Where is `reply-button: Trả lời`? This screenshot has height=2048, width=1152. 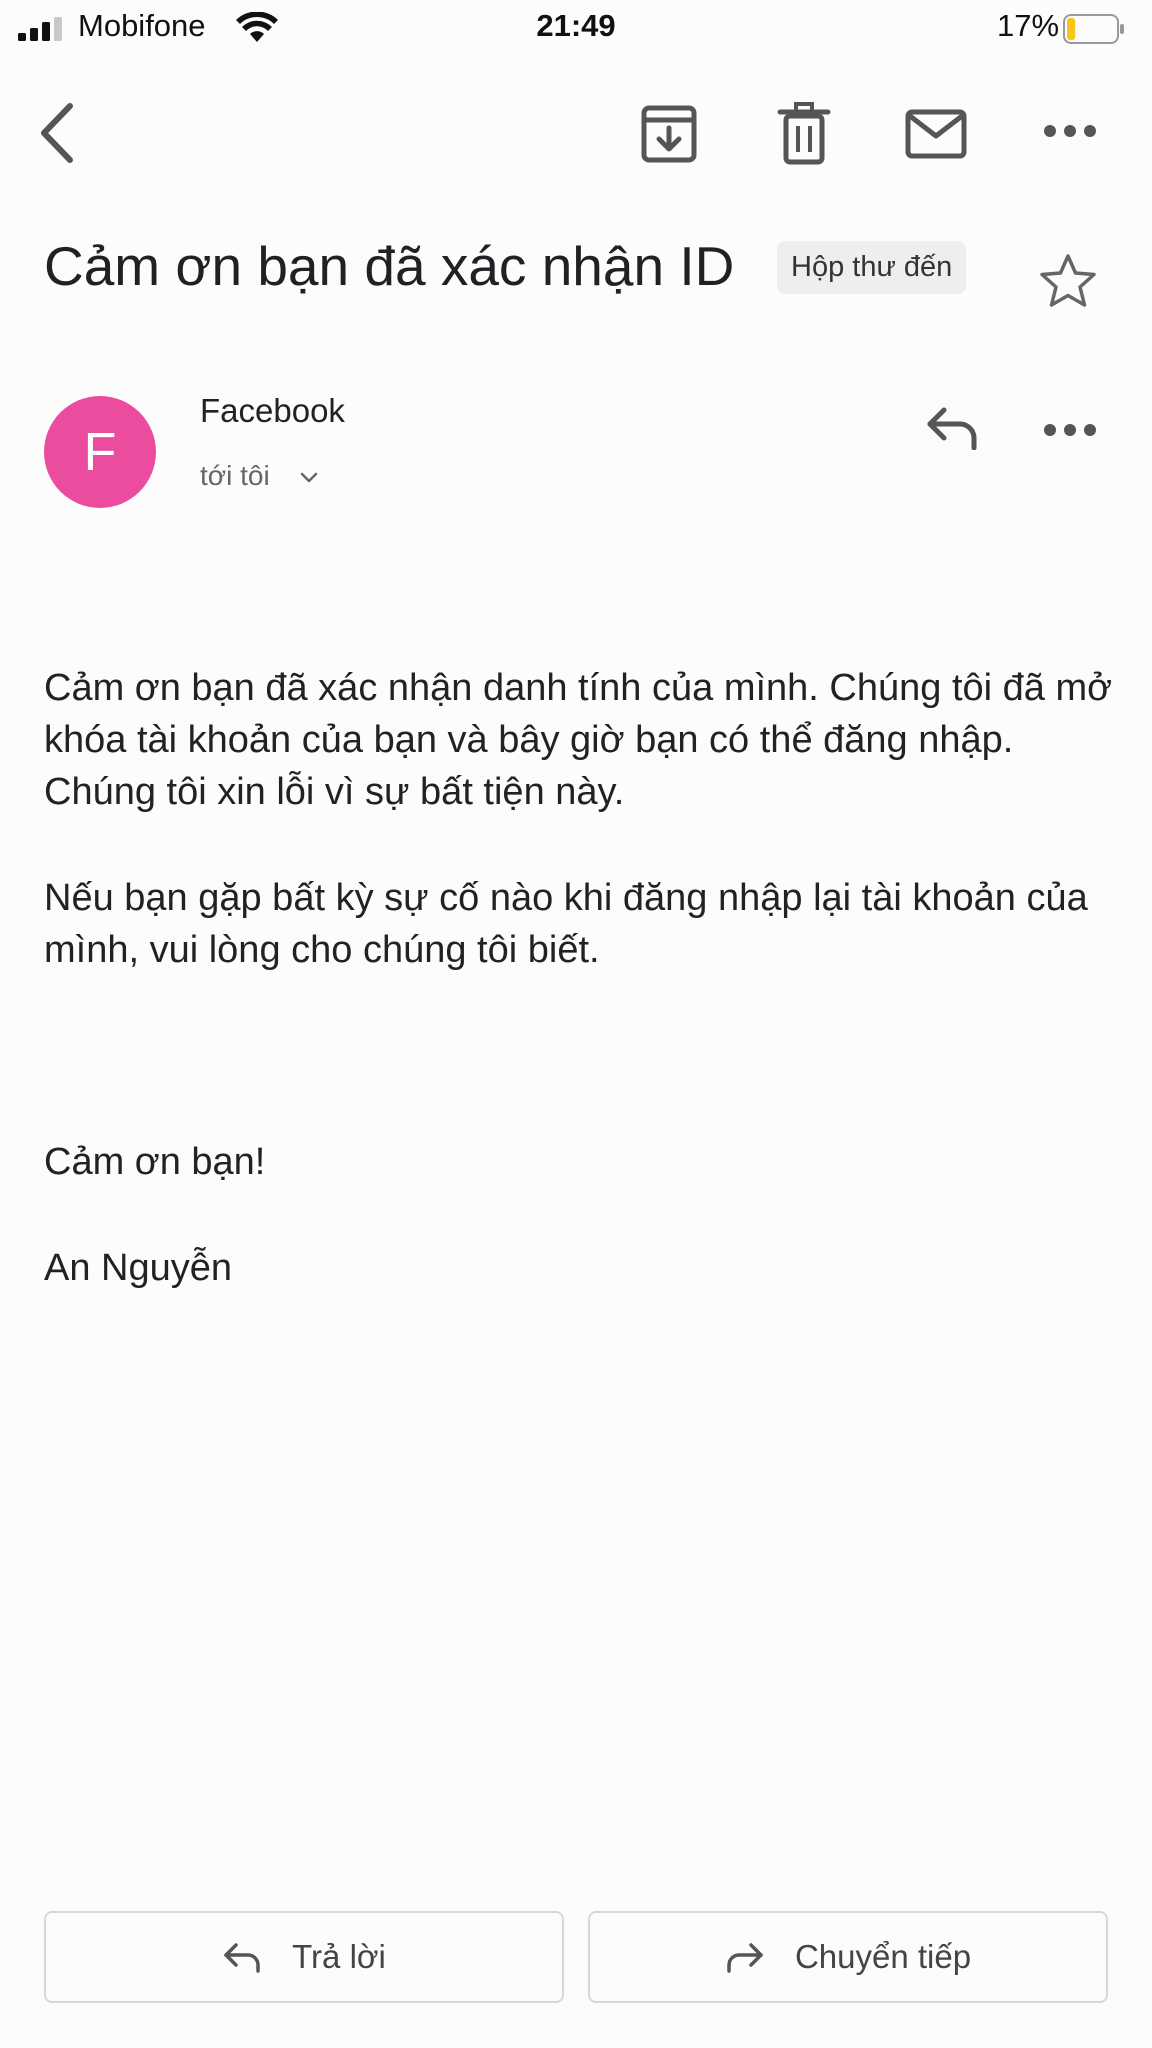
reply-button: Trả lời is located at coordinates (304, 1957).